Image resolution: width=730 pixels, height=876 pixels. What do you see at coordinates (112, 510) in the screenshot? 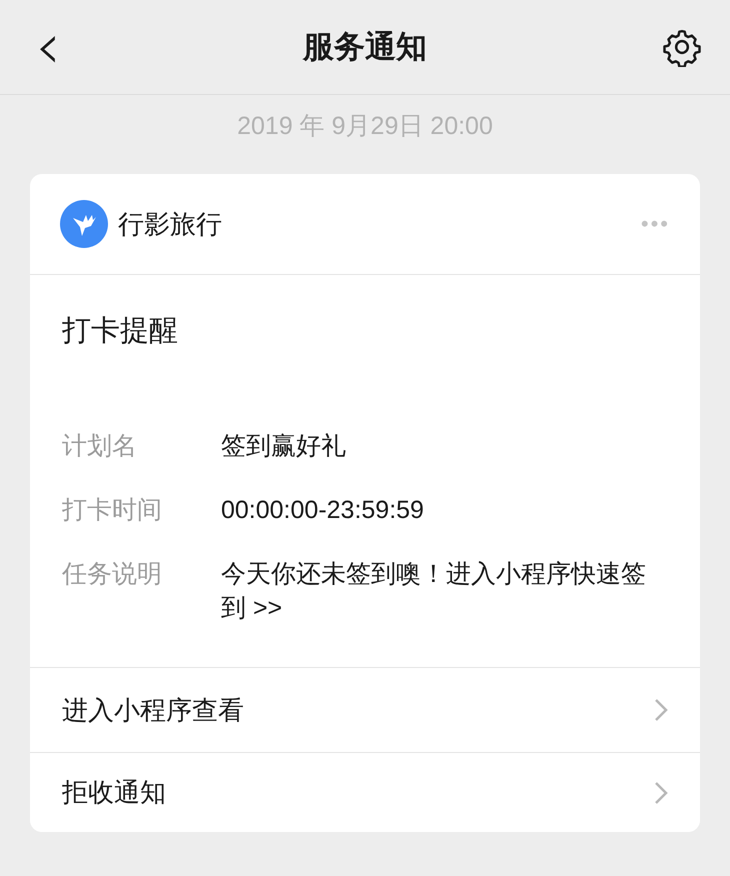
I see `field-label: 打卡时间` at bounding box center [112, 510].